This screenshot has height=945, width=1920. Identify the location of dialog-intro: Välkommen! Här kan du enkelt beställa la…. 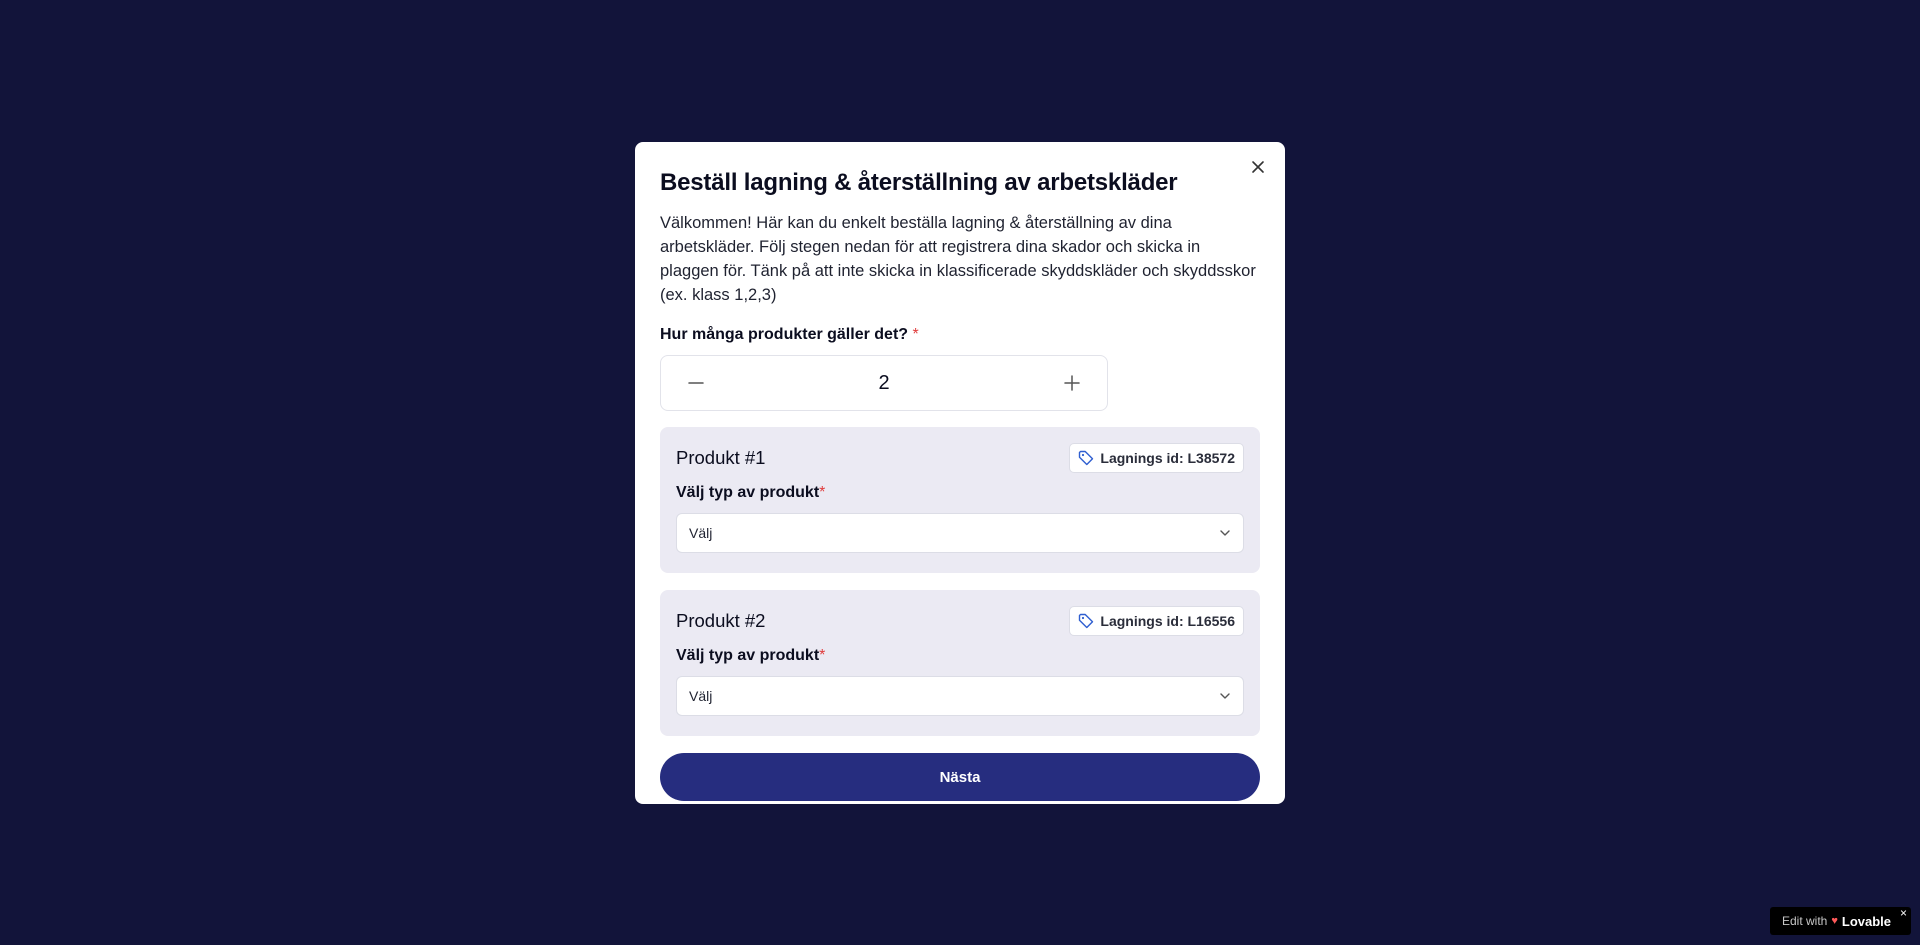
(958, 259).